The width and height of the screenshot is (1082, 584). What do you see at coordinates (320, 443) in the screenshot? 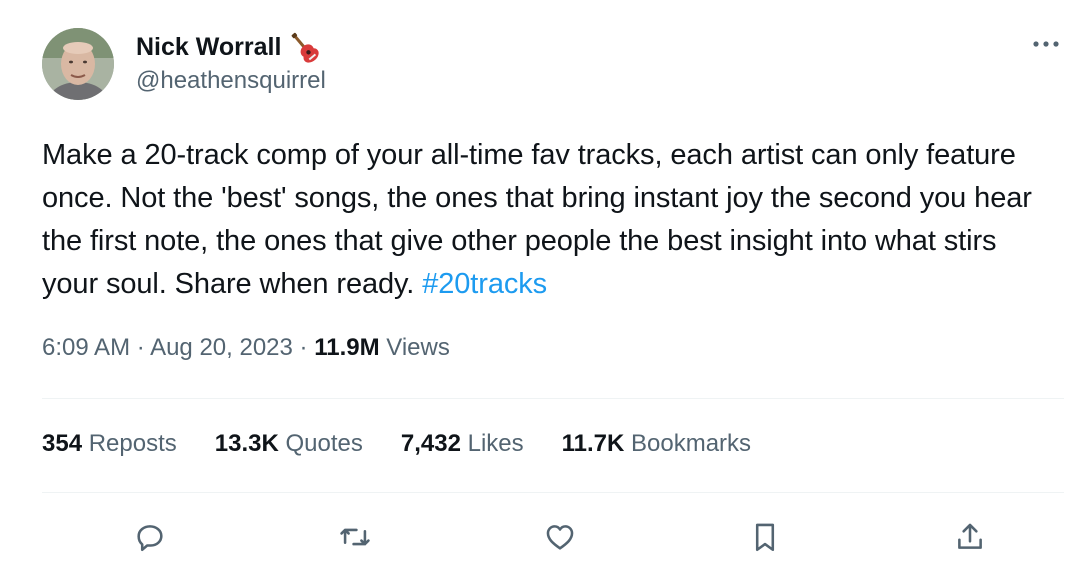
I see `quotes-label: Quotes` at bounding box center [320, 443].